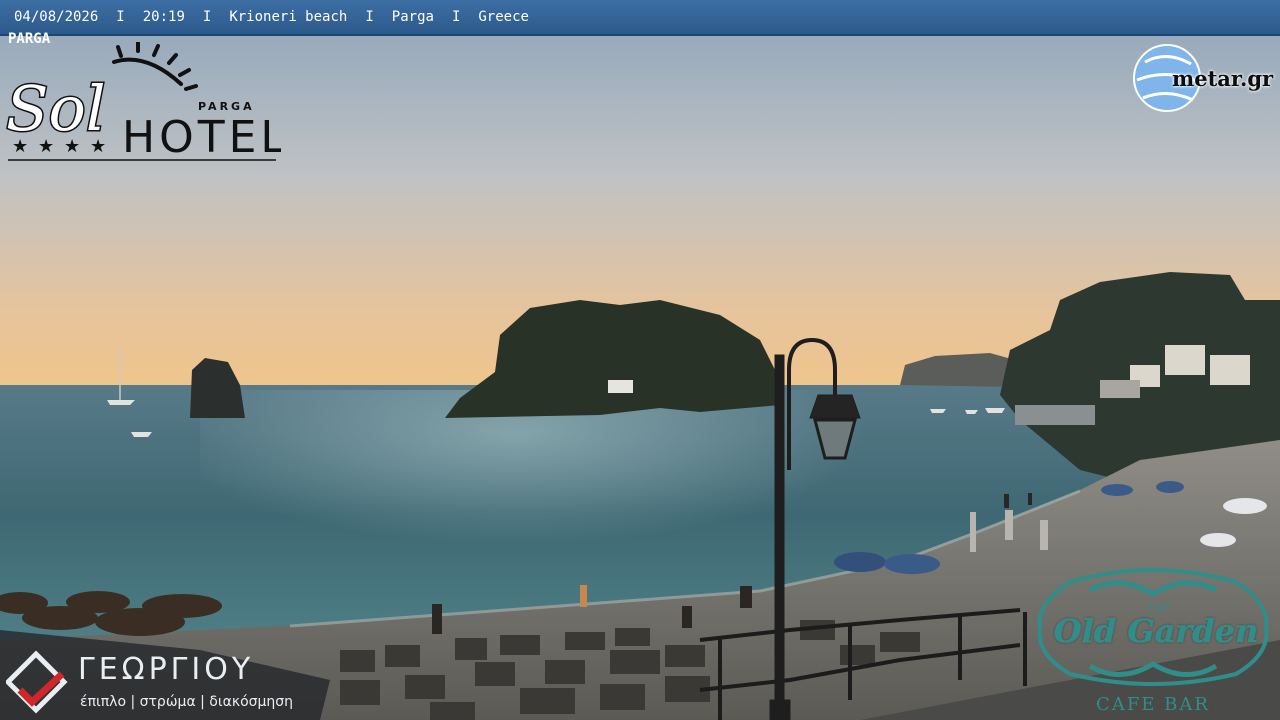 The height and width of the screenshot is (720, 1280). What do you see at coordinates (56, 108) in the screenshot?
I see `sol-brand-text: Sol` at bounding box center [56, 108].